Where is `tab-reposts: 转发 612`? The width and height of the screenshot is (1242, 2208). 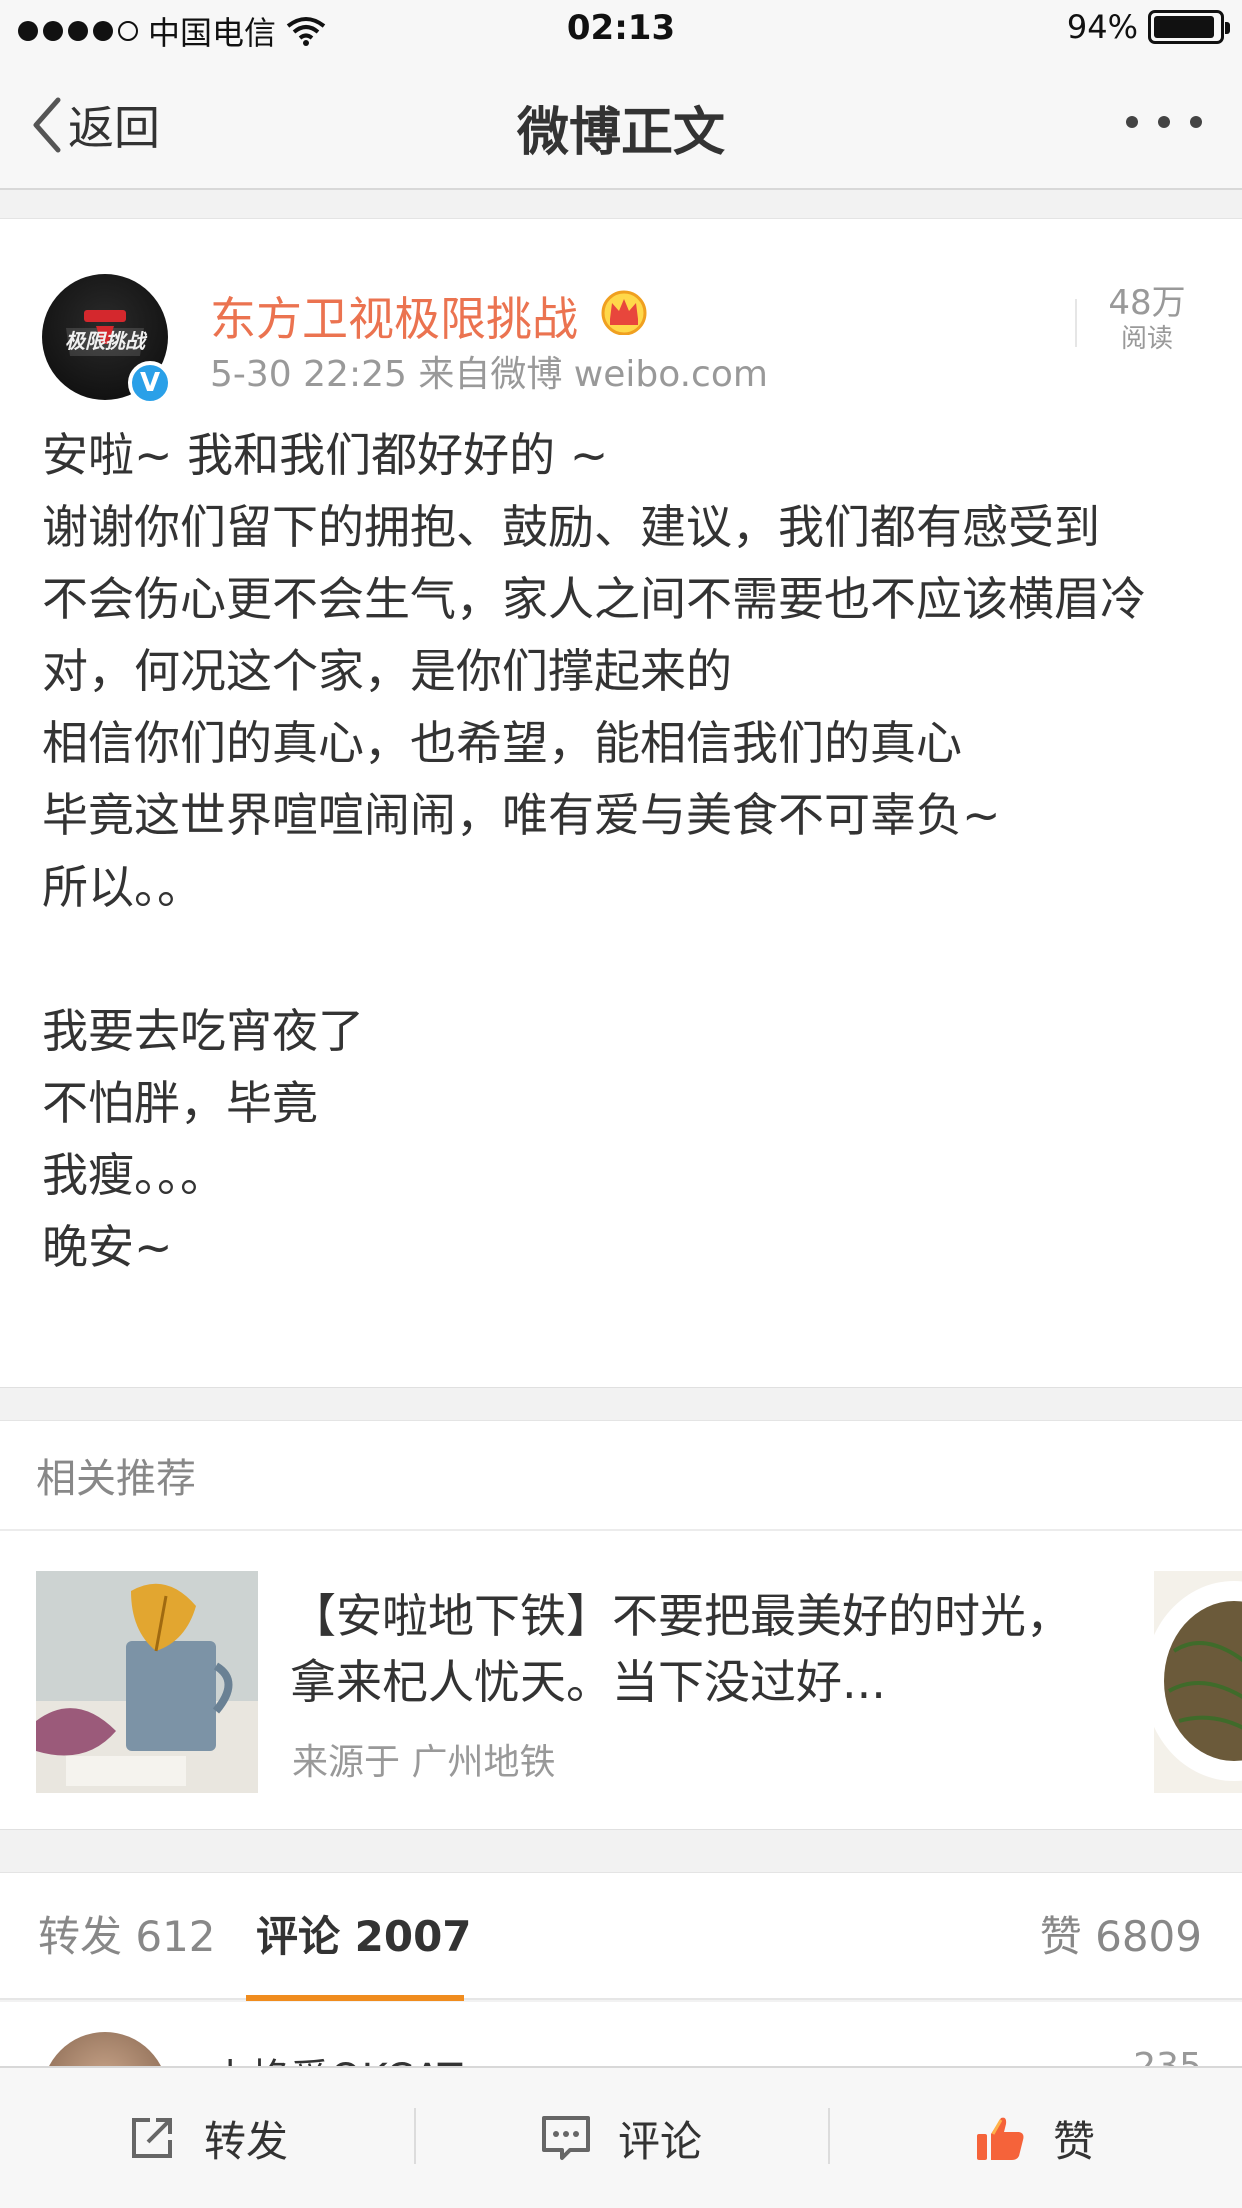 tab-reposts: 转发 612 is located at coordinates (127, 1937).